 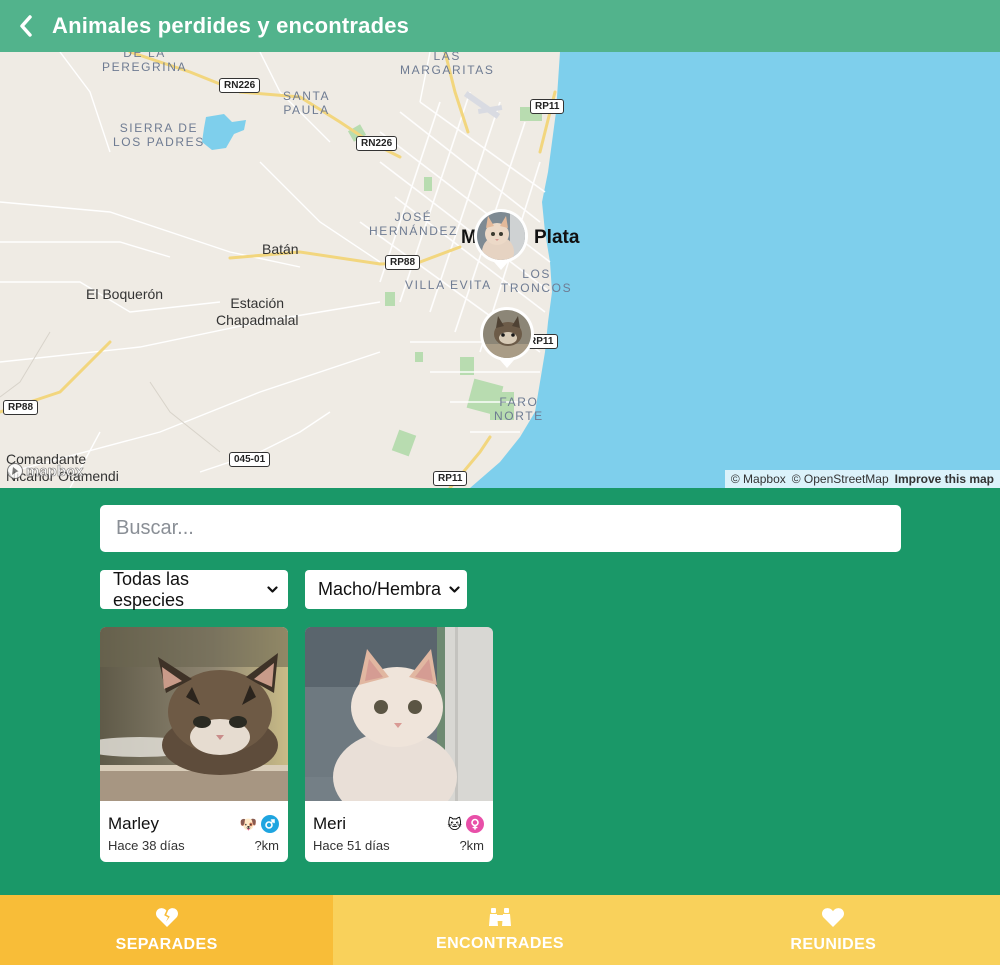 I want to click on dog-icon: 🐶, so click(x=248, y=823).